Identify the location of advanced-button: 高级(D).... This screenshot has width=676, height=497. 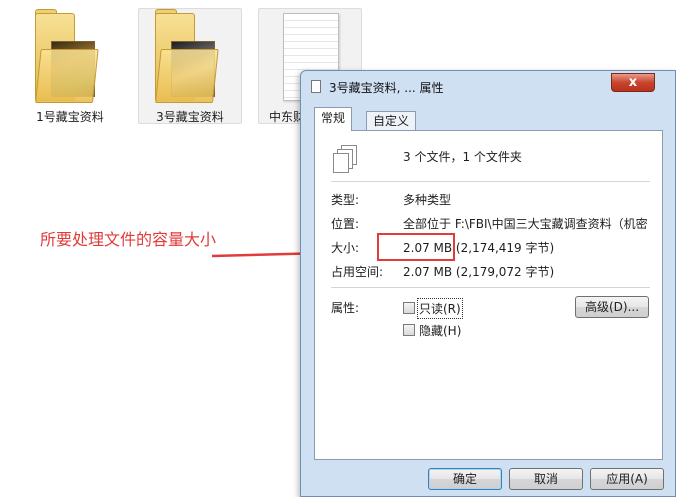
(612, 307).